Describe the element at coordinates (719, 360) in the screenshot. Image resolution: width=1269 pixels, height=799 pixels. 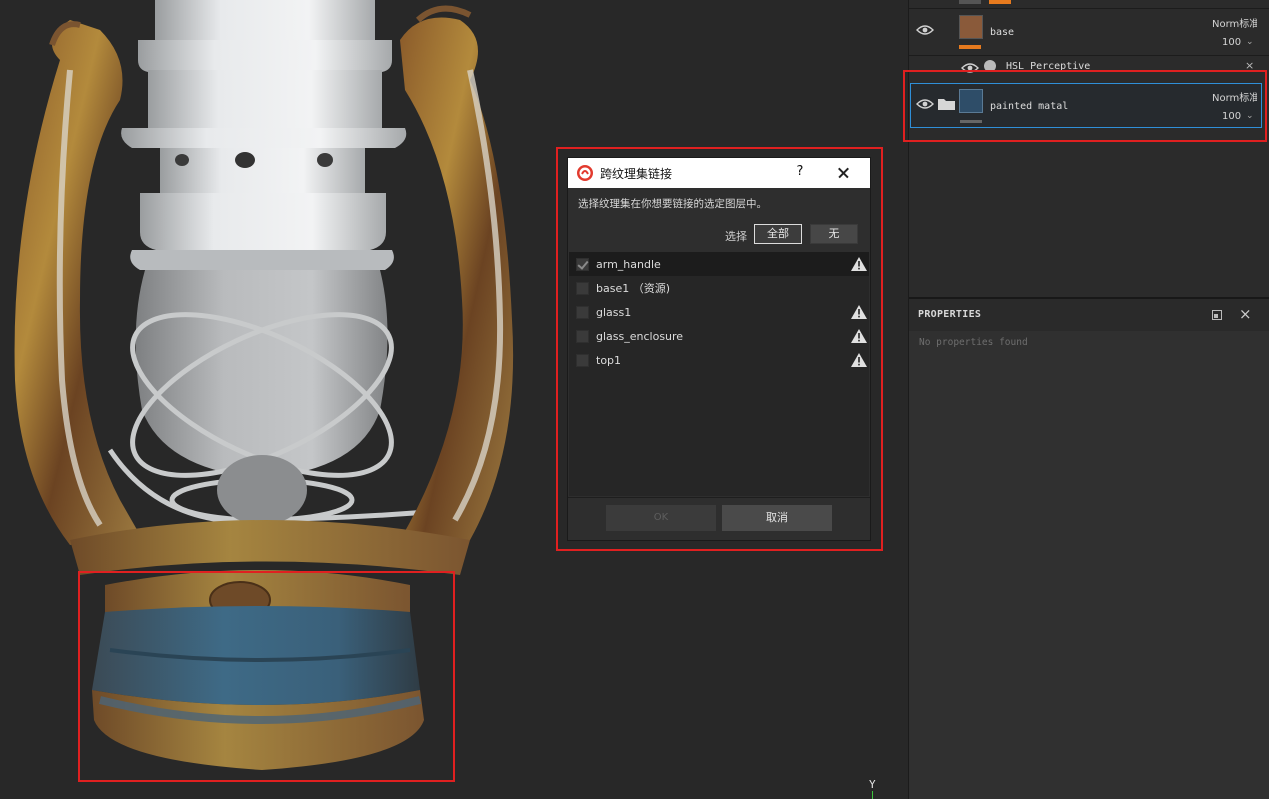
I see `texture-set-item-top1: top1` at that location.